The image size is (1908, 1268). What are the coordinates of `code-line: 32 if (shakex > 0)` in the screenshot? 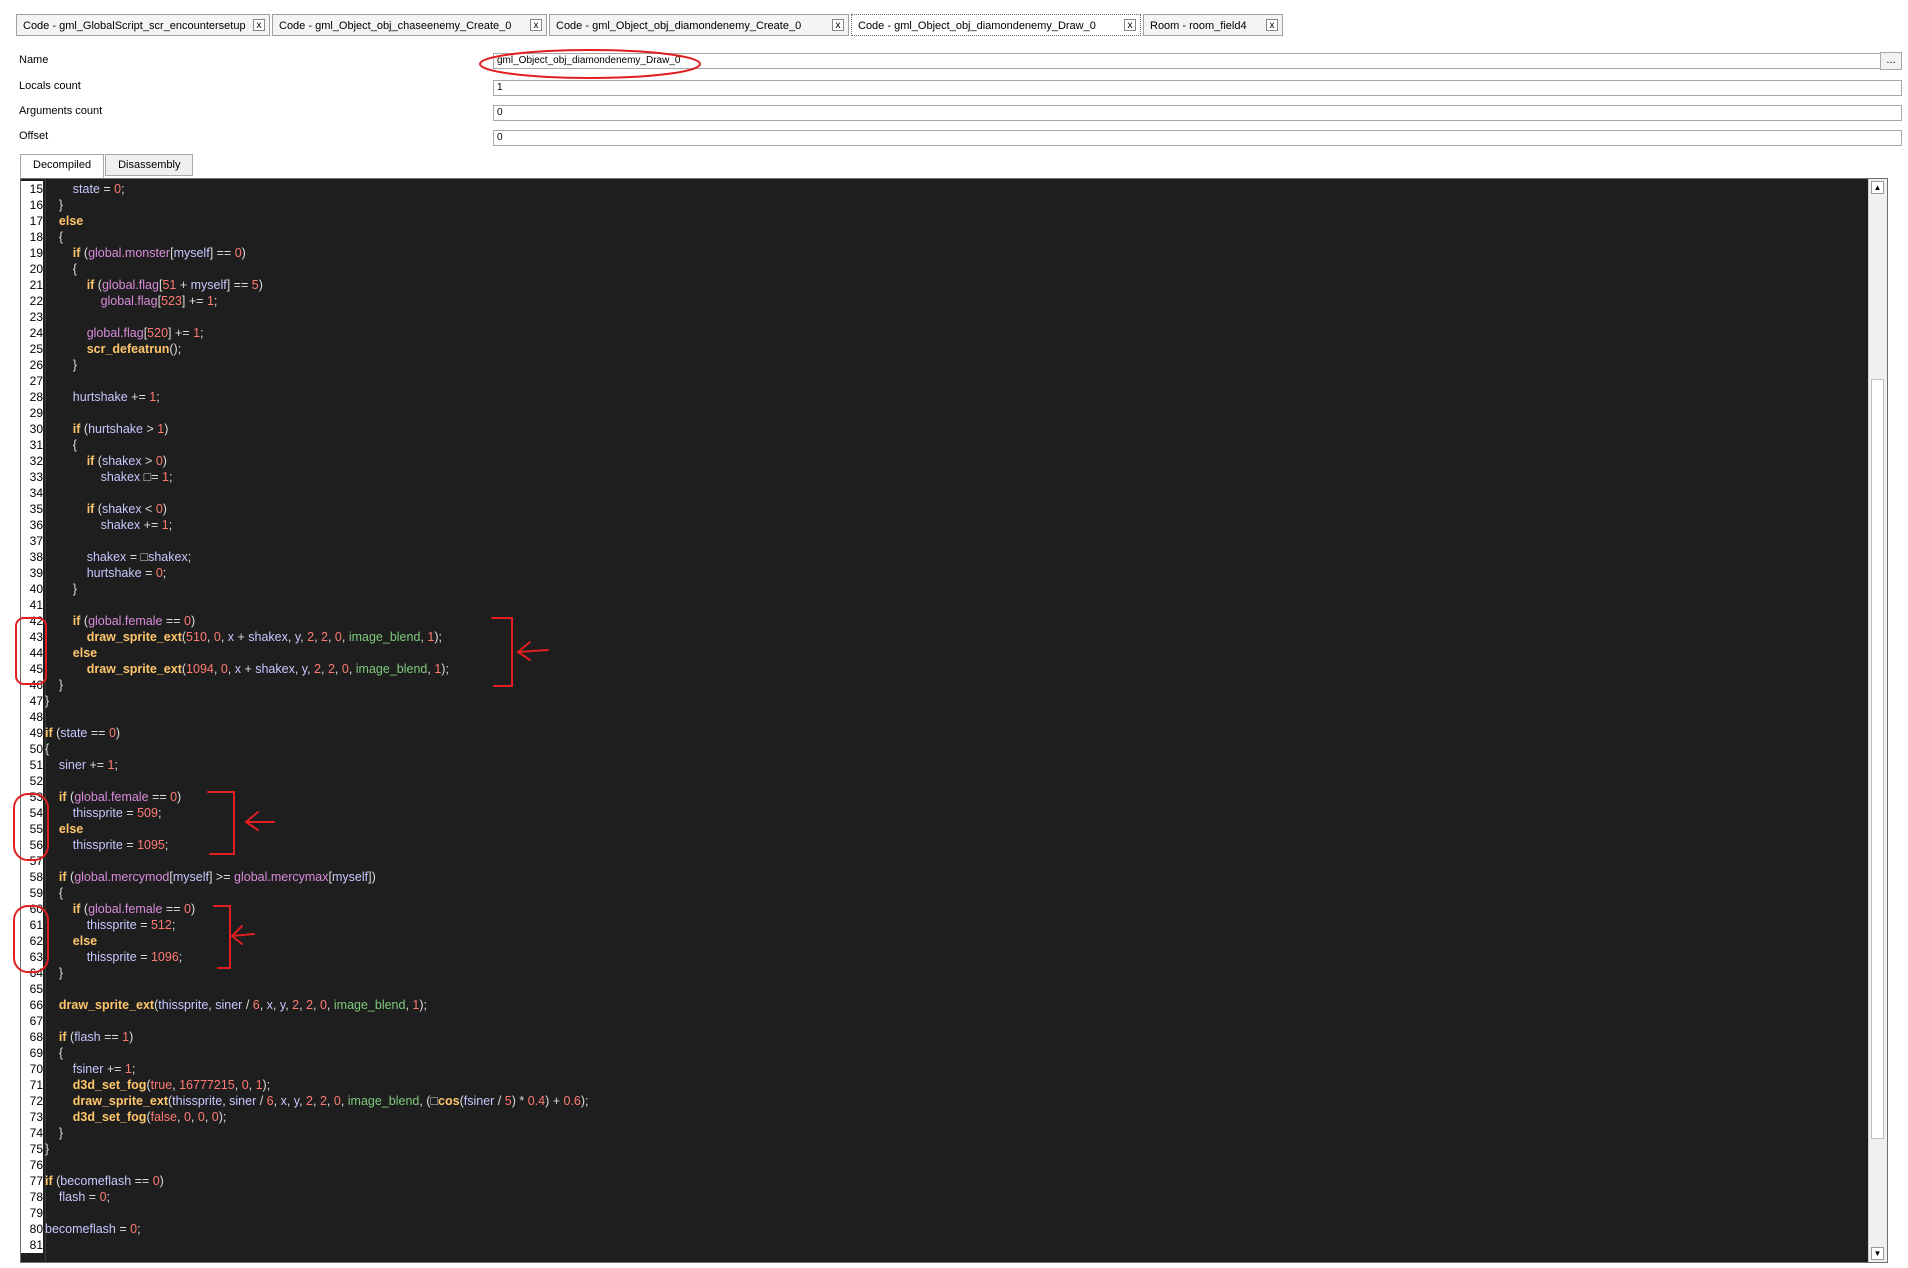 It's located at (954, 461).